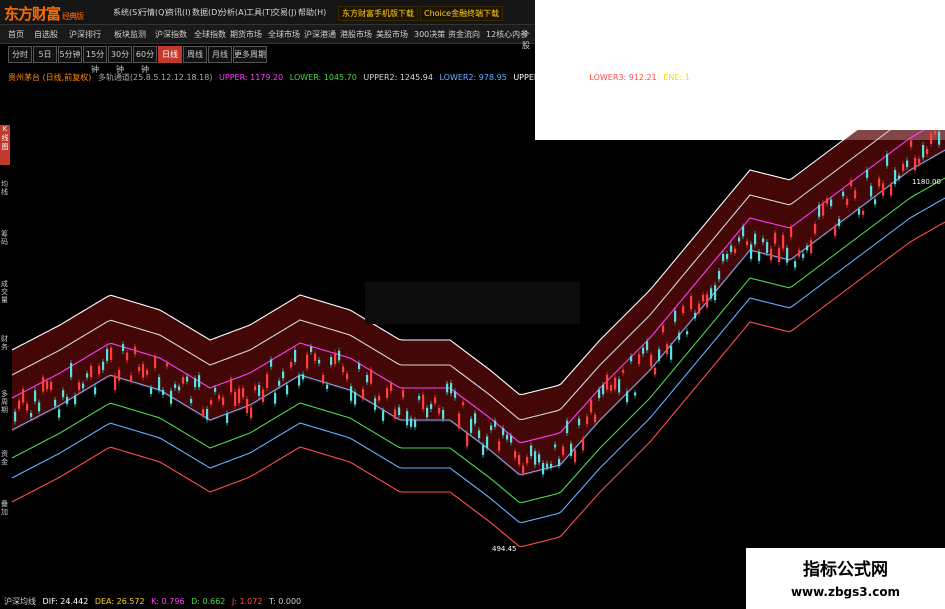 Image resolution: width=945 pixels, height=609 pixels. I want to click on menu-system: 系统(S), so click(126, 12).